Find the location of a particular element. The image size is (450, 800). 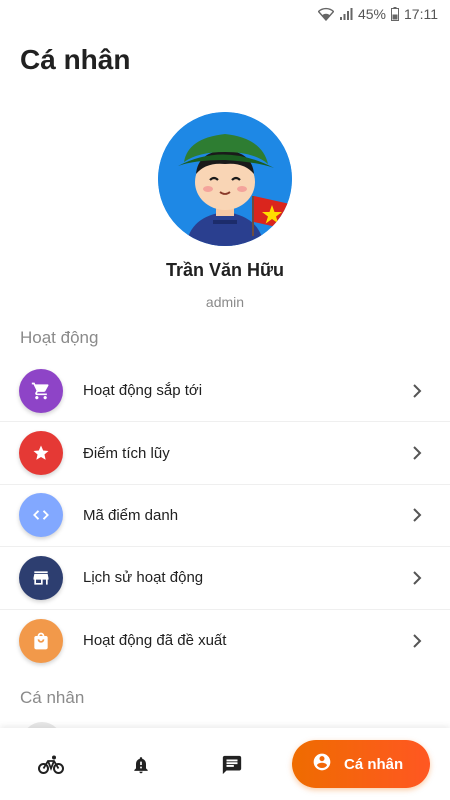

user-name: Trần Văn Hữu is located at coordinates (225, 270).